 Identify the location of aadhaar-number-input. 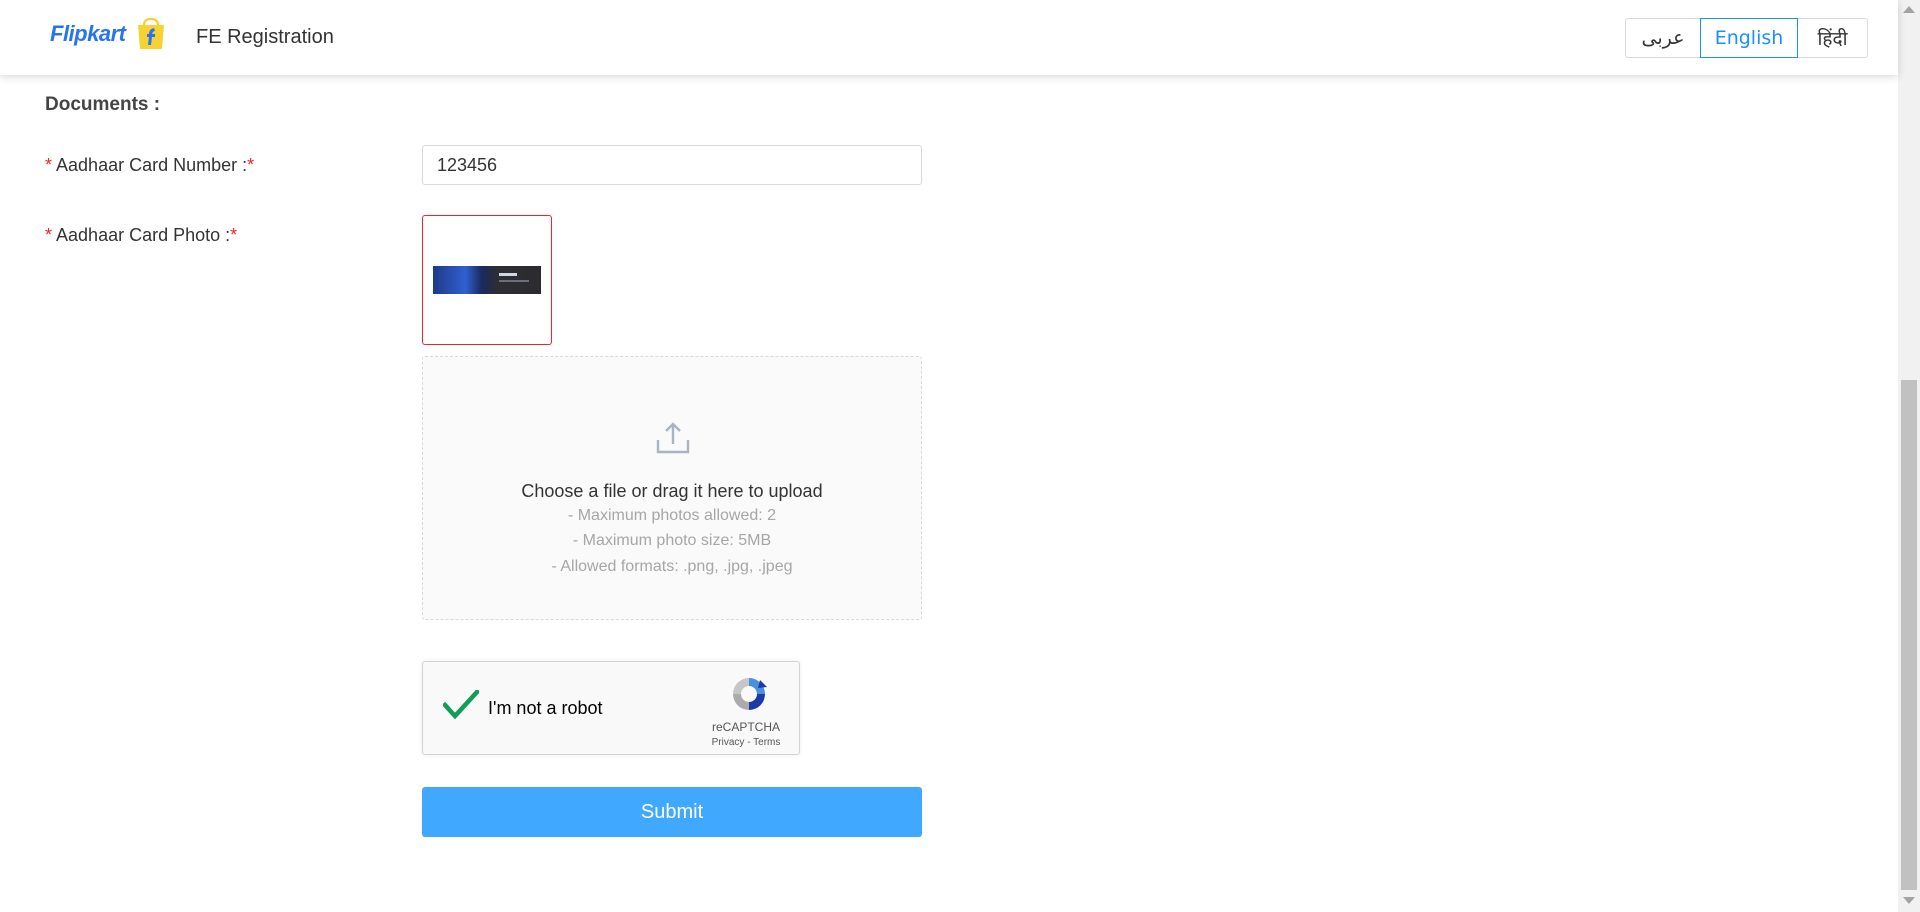
(672, 165).